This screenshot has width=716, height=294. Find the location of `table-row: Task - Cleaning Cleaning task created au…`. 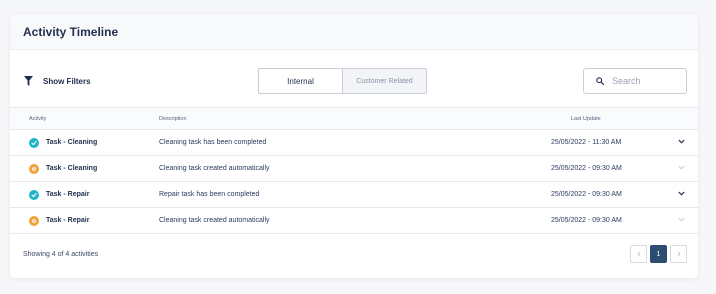

table-row: Task - Cleaning Cleaning task created au… is located at coordinates (354, 168).